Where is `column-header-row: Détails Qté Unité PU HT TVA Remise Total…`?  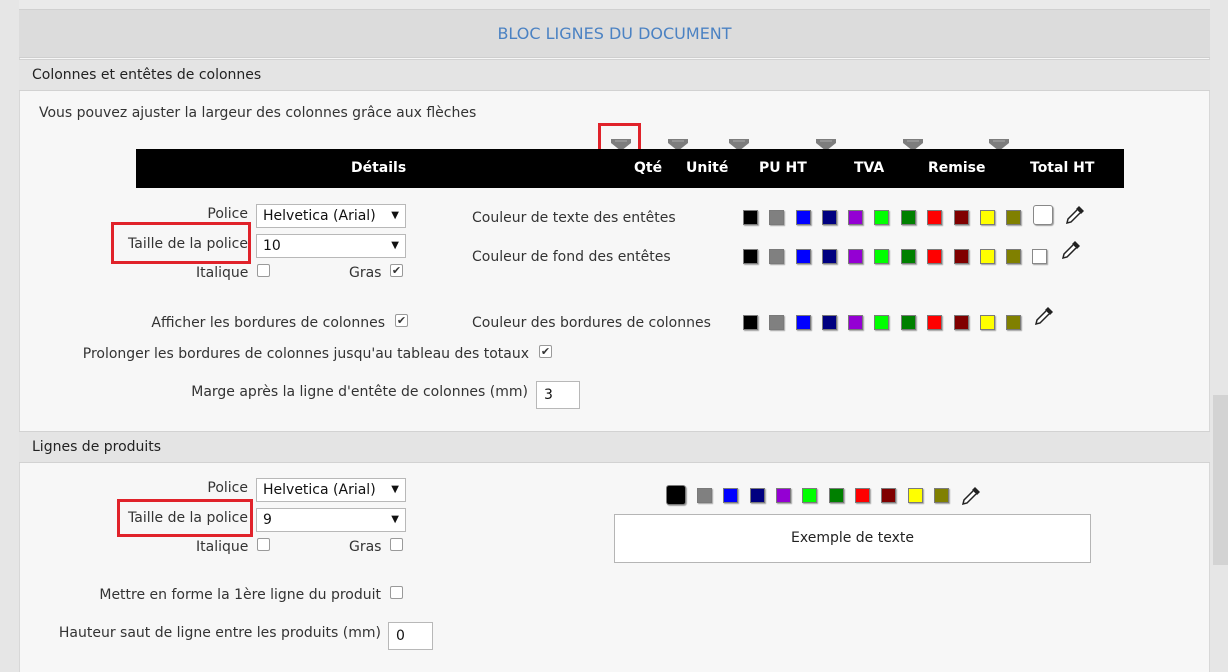
column-header-row: Détails Qté Unité PU HT TVA Remise Total… is located at coordinates (630, 168).